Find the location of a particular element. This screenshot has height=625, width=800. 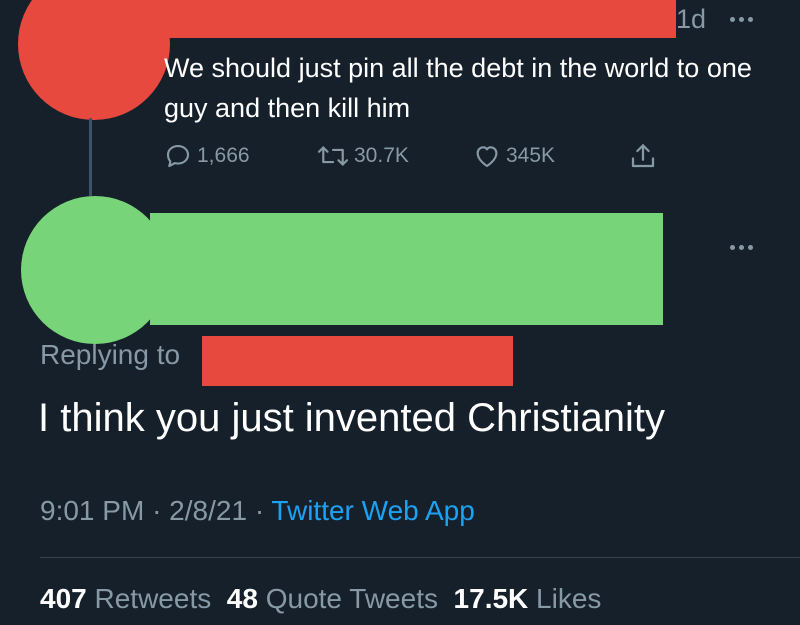

retweets-stat: 407 Retweets is located at coordinates (125, 598).